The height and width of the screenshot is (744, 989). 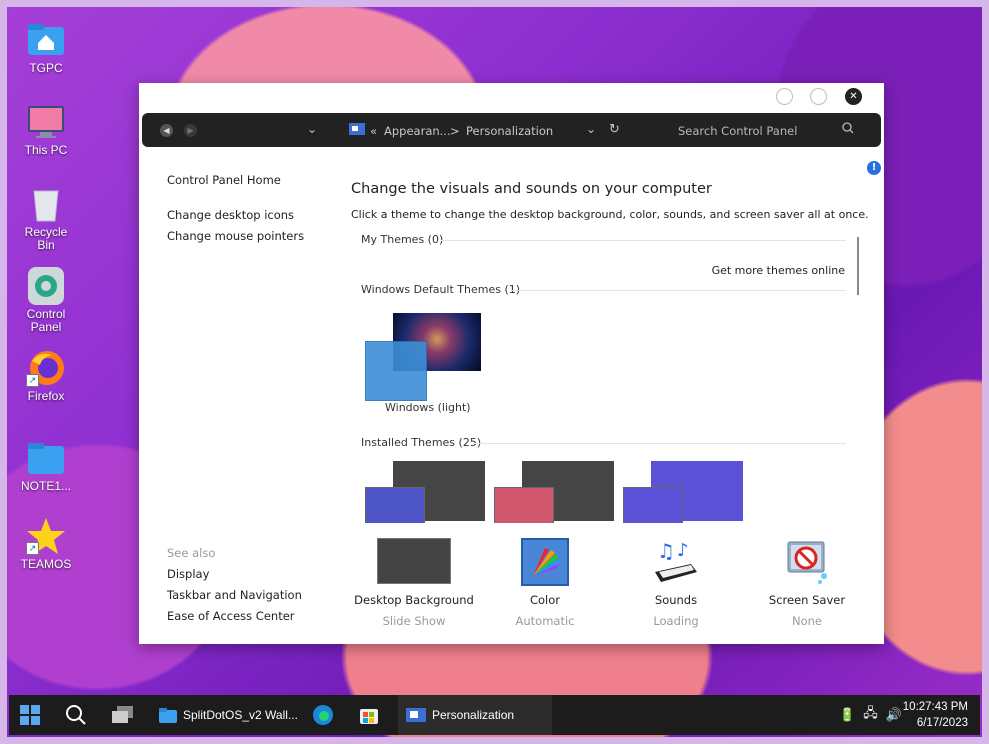 I want to click on installed-themes-header: Installed Themes (25), so click(x=421, y=442).